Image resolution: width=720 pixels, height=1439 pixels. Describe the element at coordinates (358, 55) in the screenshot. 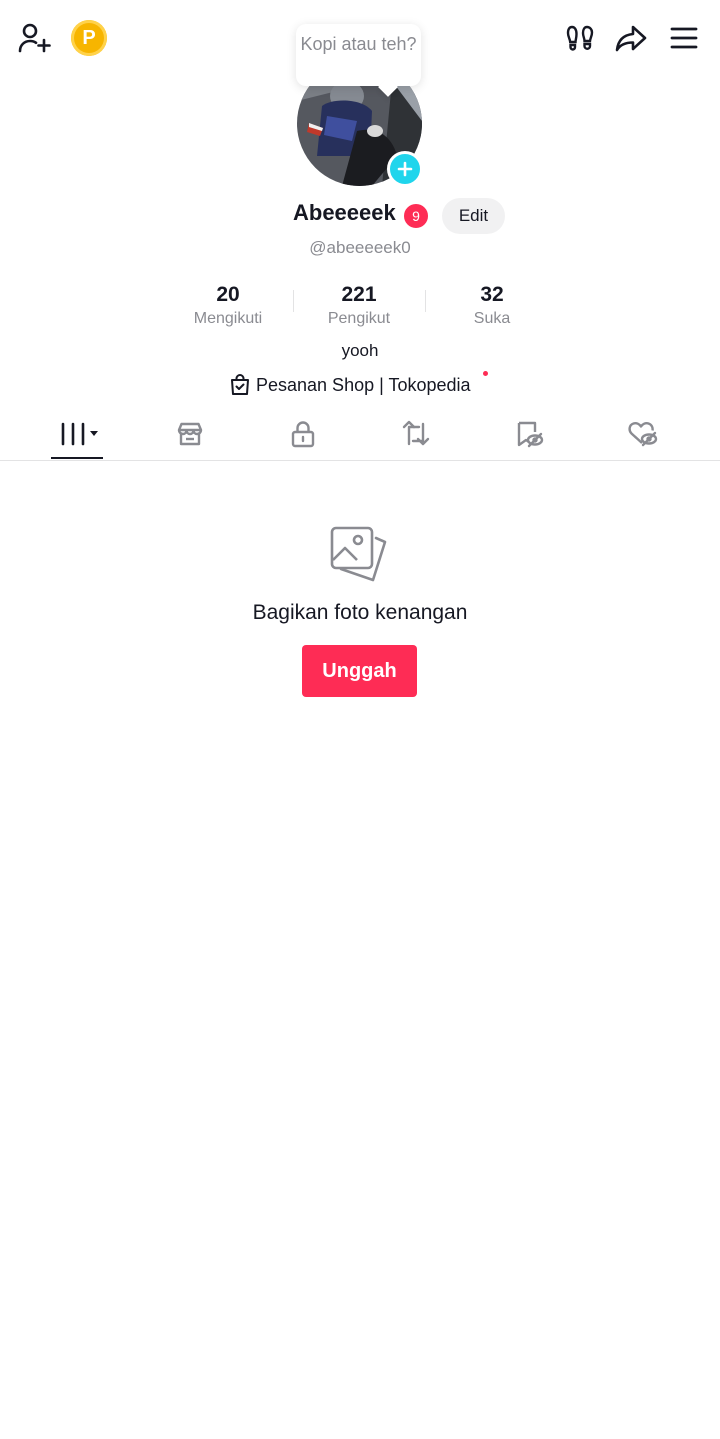

I see `tooltip: Kopi atau teh?` at that location.